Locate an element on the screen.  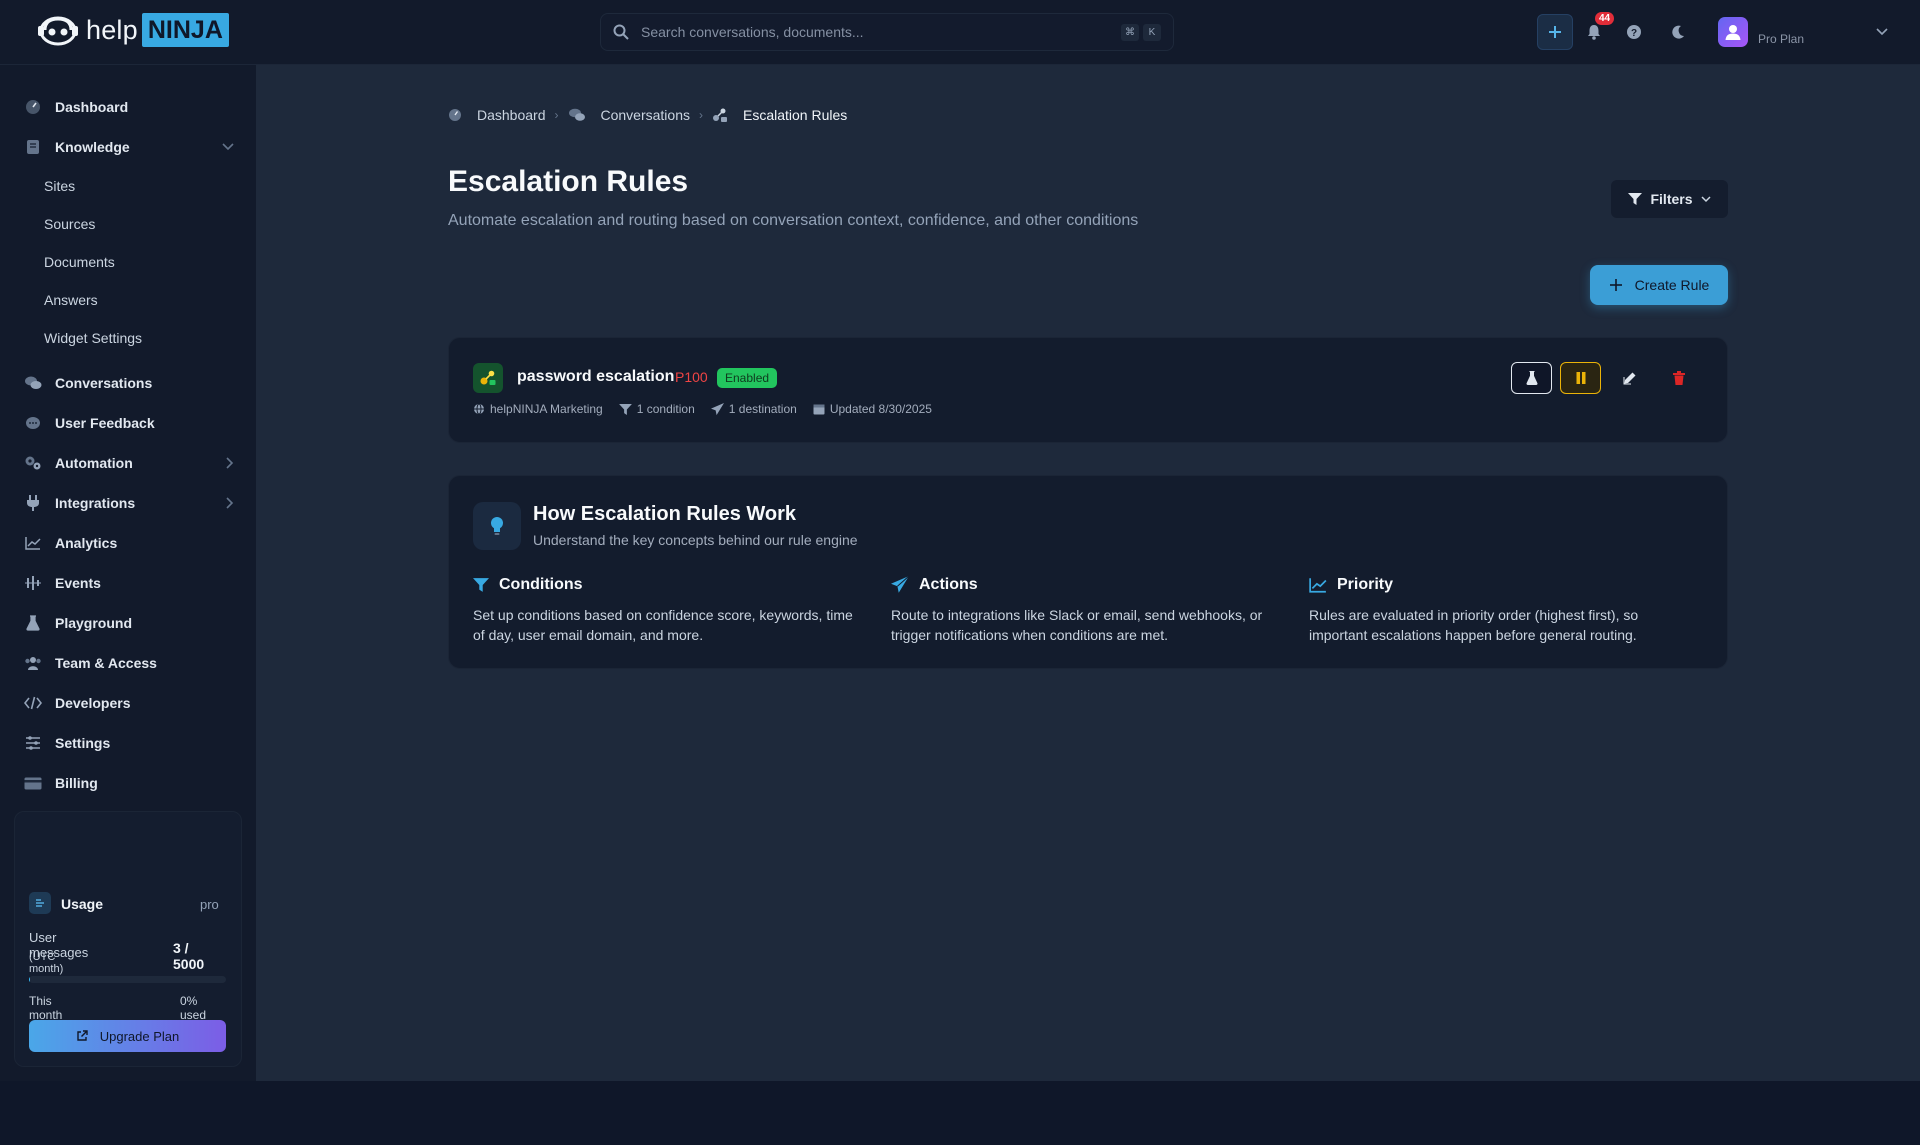
dashboard-icon is located at coordinates (33, 107).